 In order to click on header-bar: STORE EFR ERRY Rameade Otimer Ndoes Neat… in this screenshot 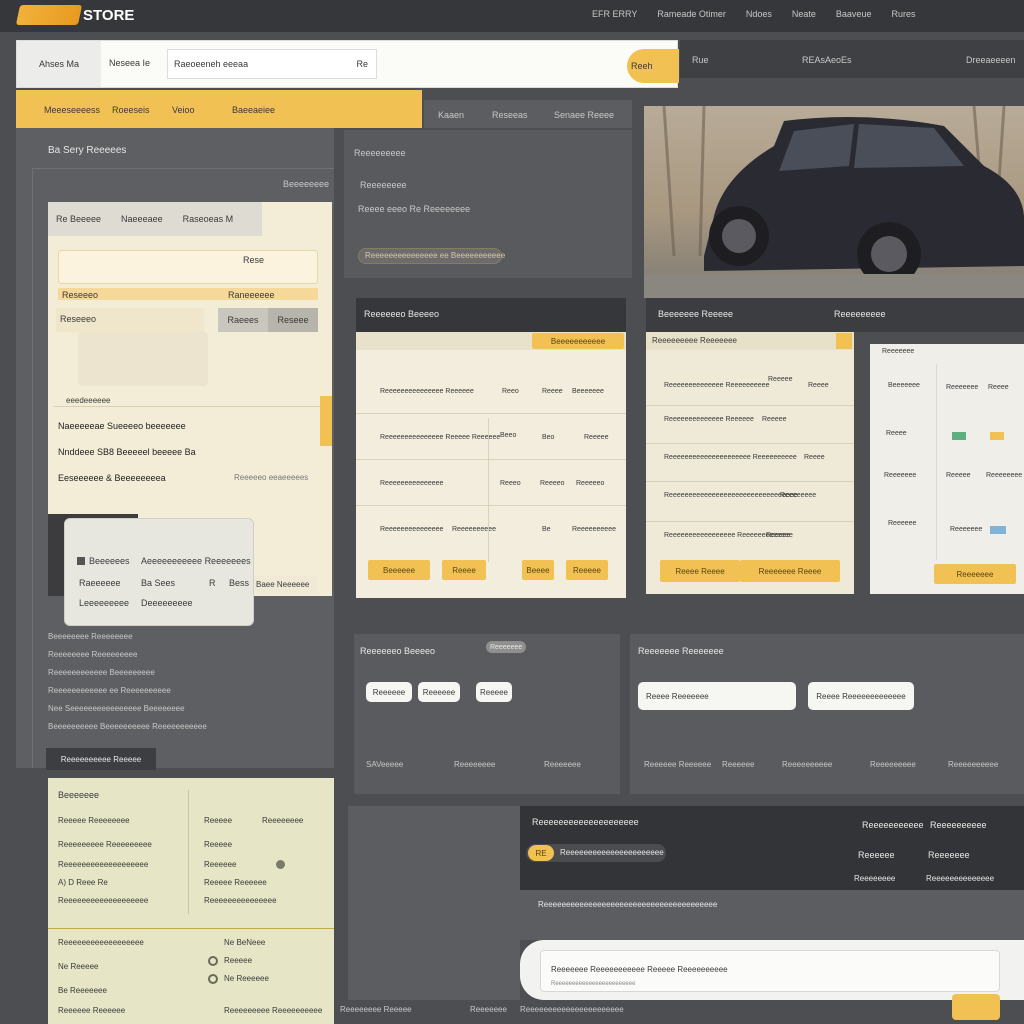, I will do `click(512, 16)`.